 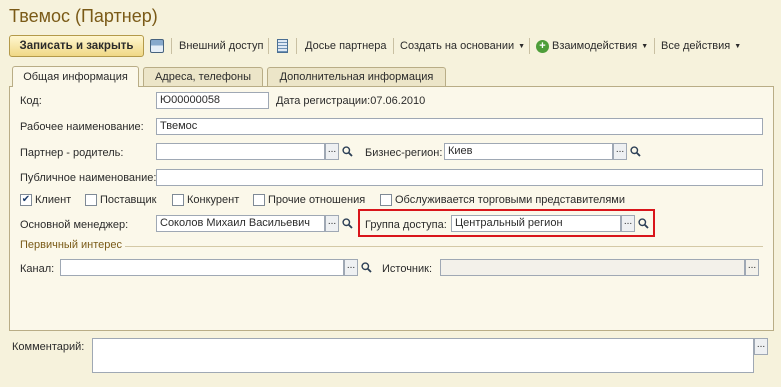 I want to click on plus-circle-icon: +, so click(x=542, y=46).